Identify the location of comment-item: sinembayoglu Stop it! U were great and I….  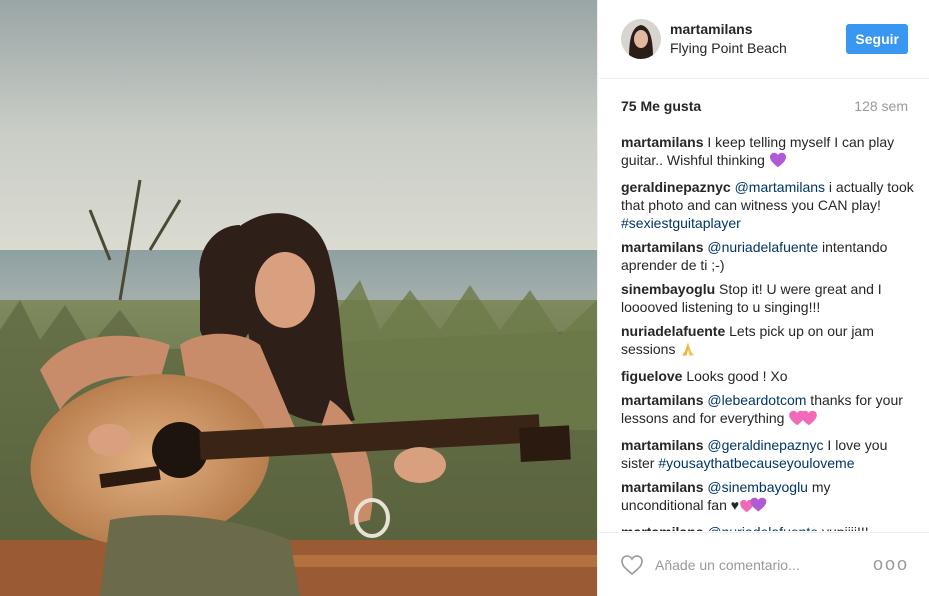
(768, 298).